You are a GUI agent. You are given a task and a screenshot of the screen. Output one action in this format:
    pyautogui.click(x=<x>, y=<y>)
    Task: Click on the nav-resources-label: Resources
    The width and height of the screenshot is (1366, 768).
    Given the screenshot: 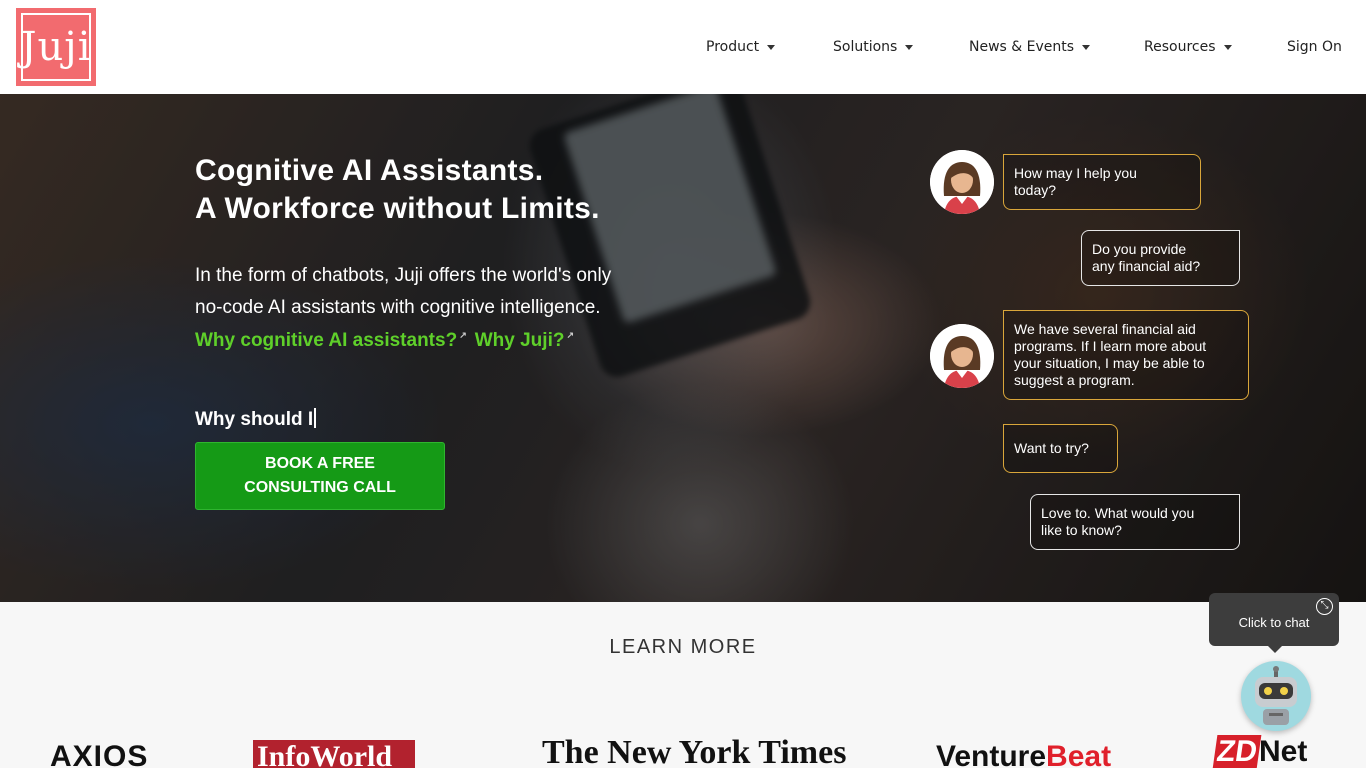 What is the action you would take?
    pyautogui.click(x=1180, y=47)
    